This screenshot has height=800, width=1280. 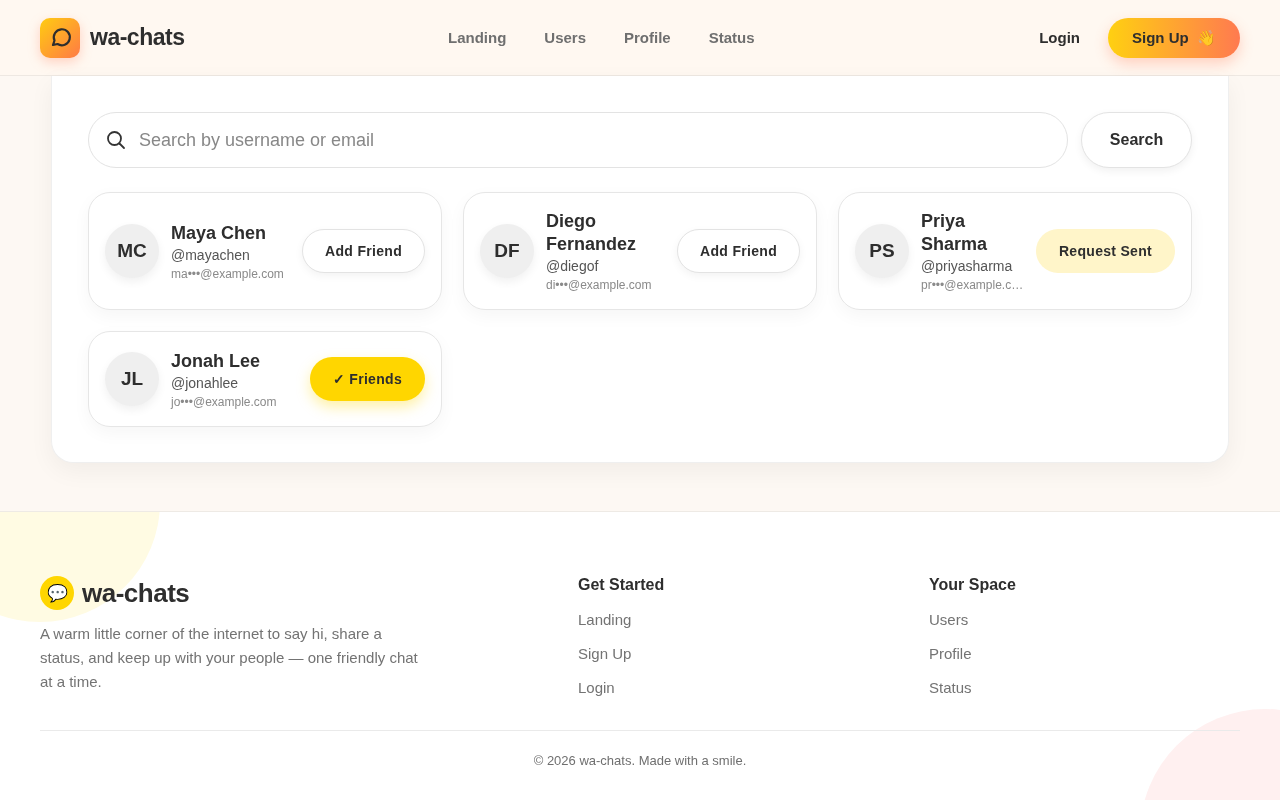 I want to click on footer-link: Sign Up, so click(x=753, y=653).